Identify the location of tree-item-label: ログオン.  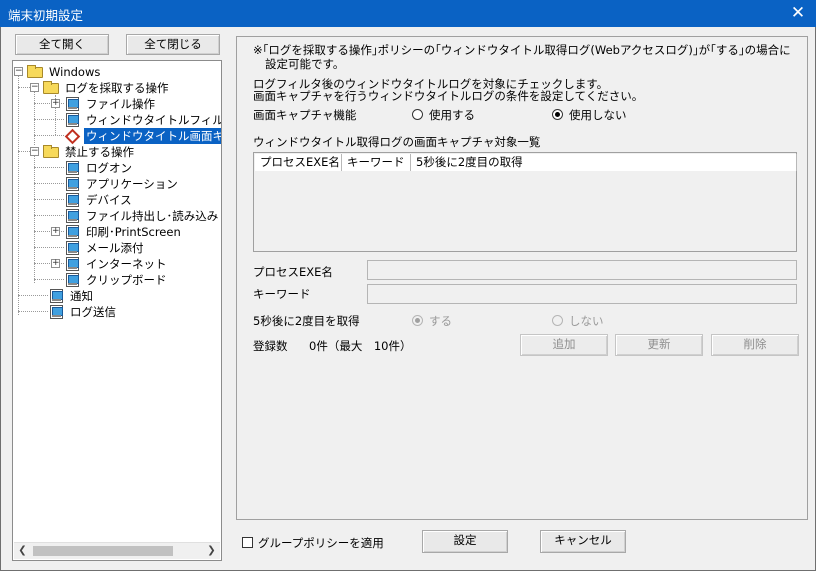
(109, 168).